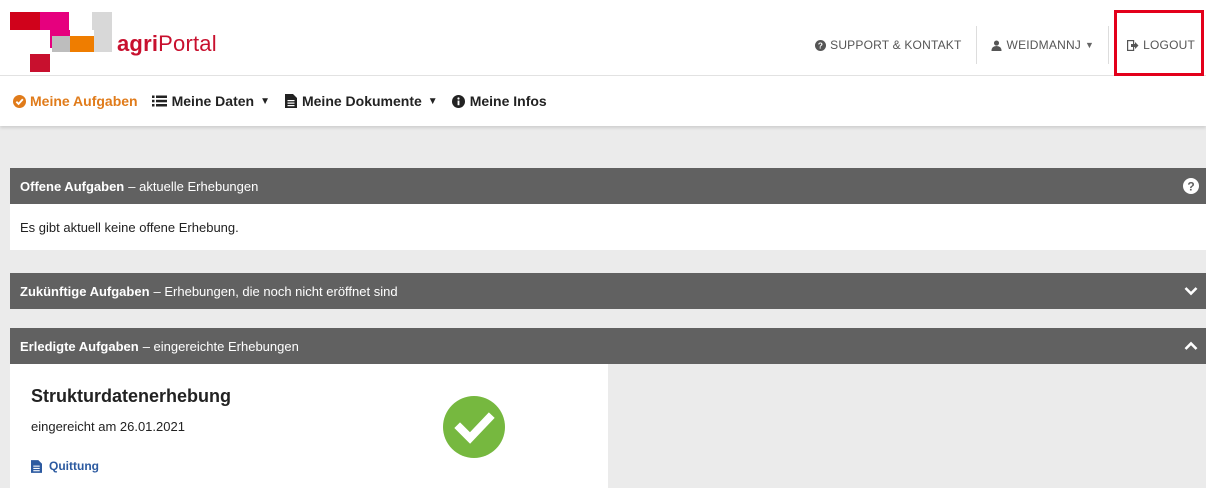 This screenshot has height=488, width=1206. What do you see at coordinates (61, 44) in the screenshot?
I see `logo-square-gray` at bounding box center [61, 44].